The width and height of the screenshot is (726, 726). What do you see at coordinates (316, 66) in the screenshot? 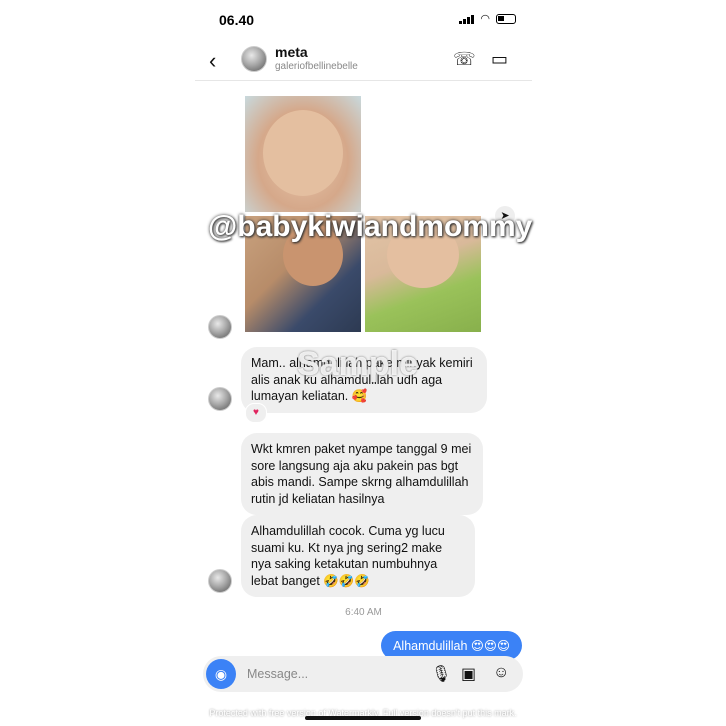
I see `contact-handle: galeriofbellinebelle` at bounding box center [316, 66].